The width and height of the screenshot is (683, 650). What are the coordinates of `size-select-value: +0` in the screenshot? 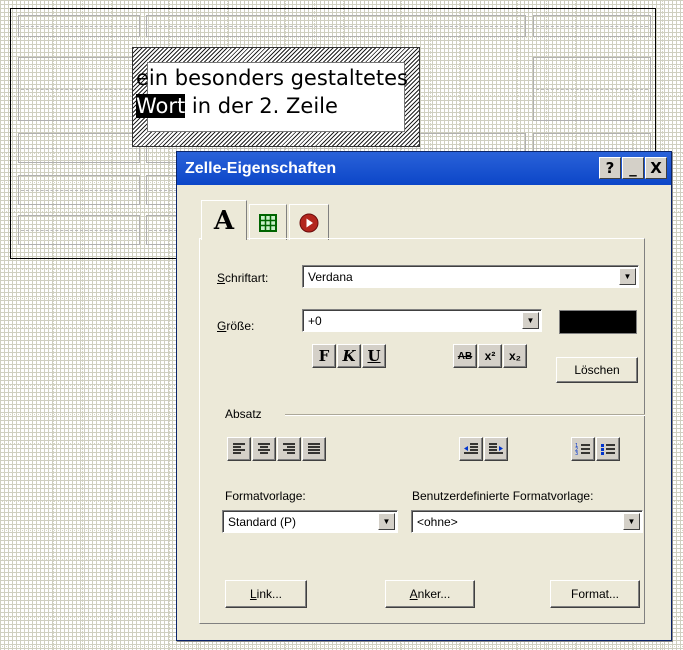 It's located at (315, 320).